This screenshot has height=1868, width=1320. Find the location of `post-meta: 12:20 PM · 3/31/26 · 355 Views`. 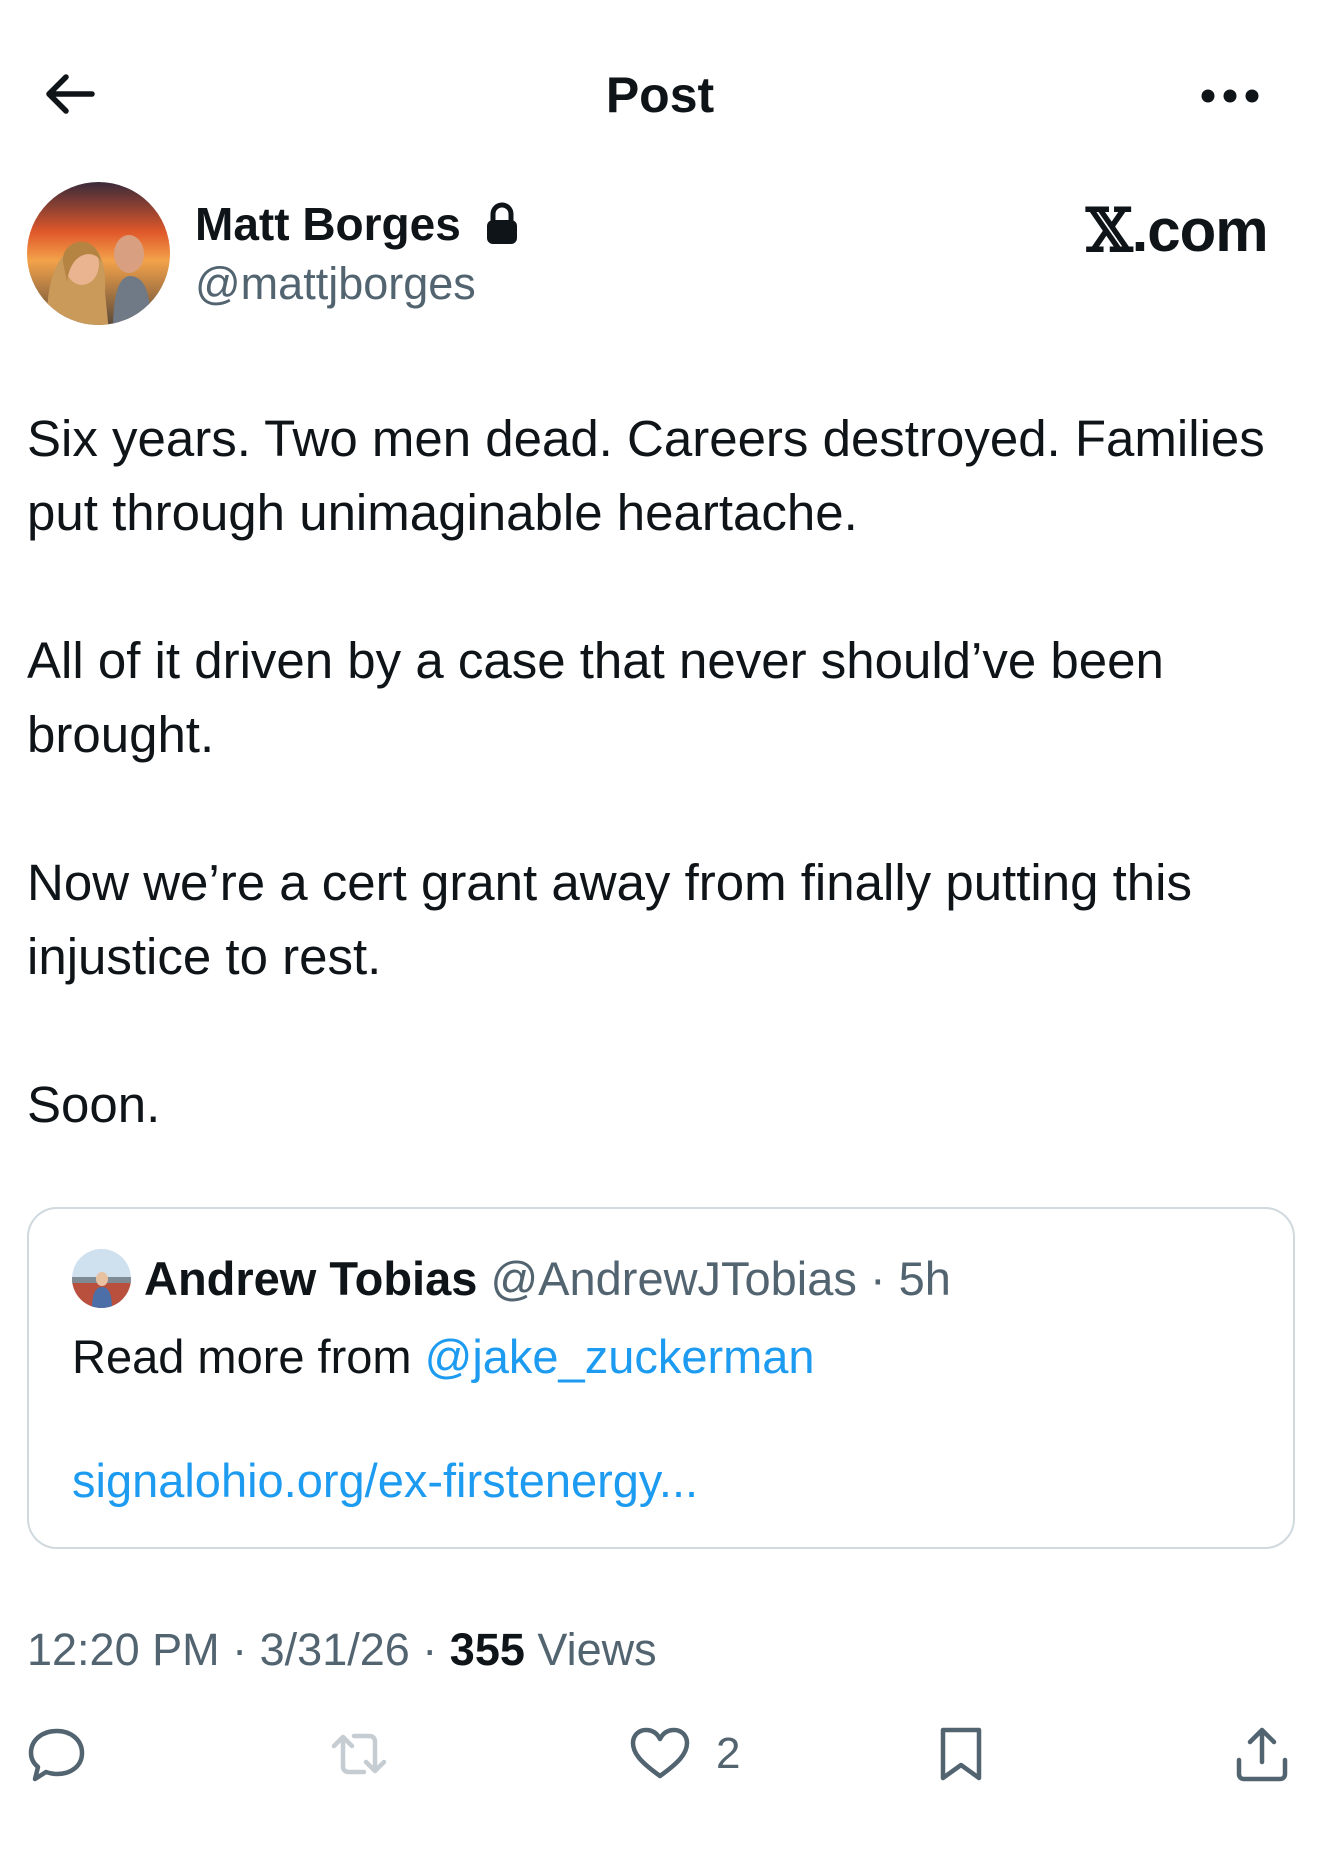

post-meta: 12:20 PM · 3/31/26 · 355 Views is located at coordinates (342, 1650).